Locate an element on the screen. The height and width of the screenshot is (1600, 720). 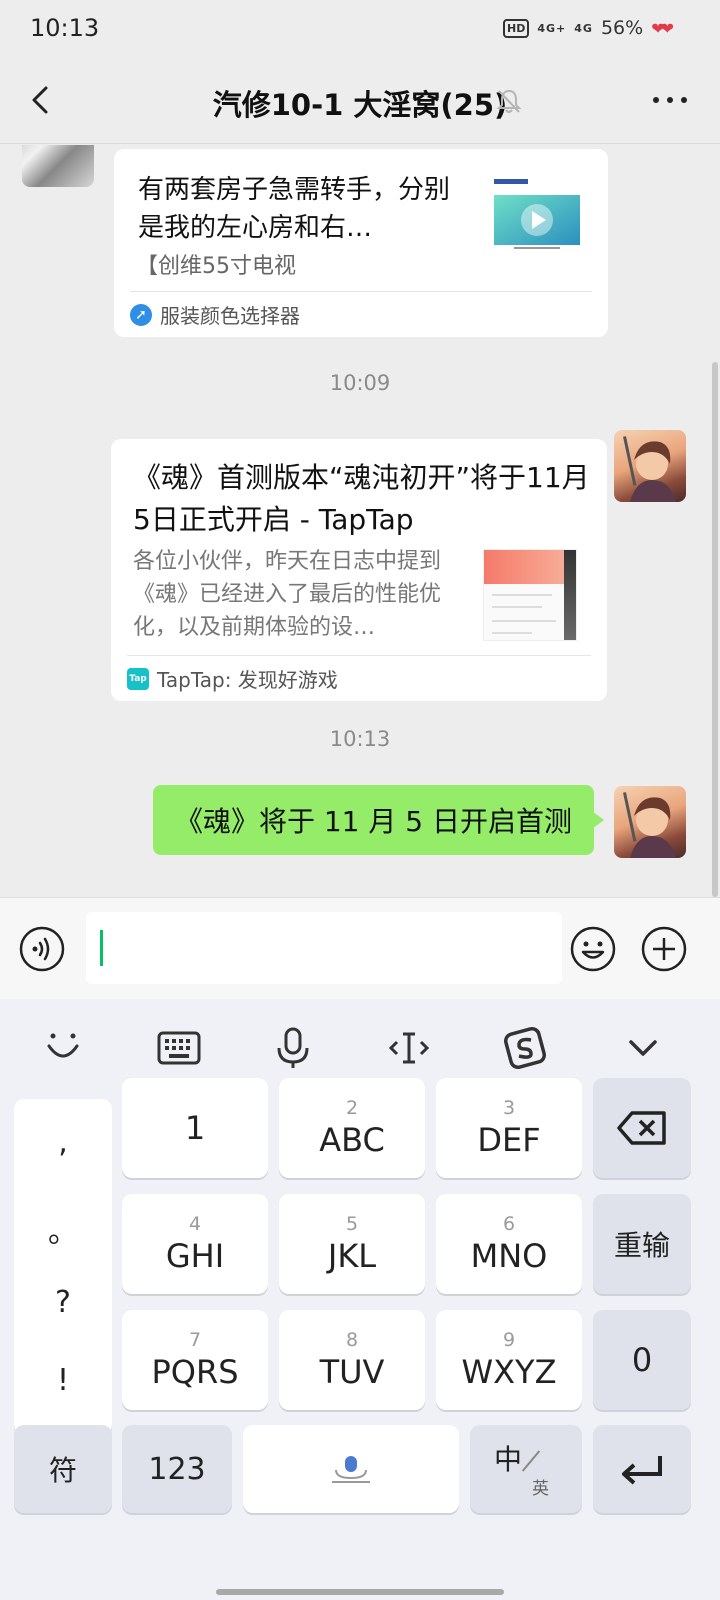
battery-level: 56% is located at coordinates (622, 28).